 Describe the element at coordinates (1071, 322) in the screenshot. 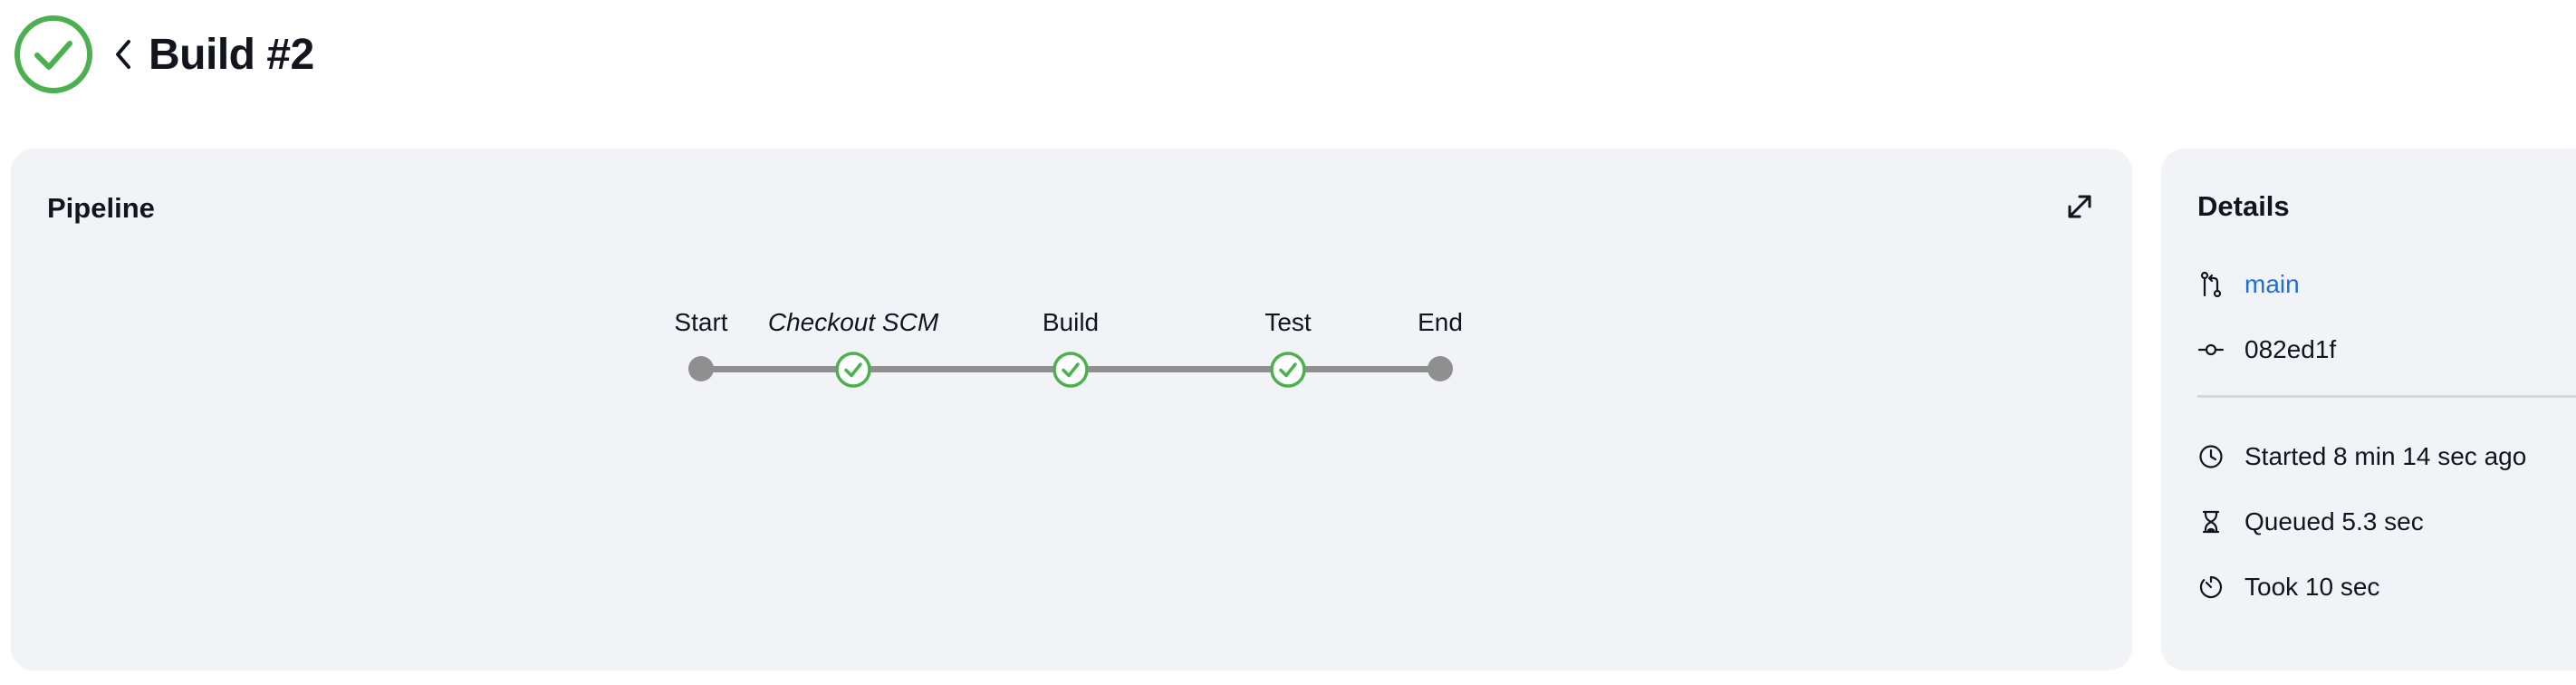

I see `stage-label-build: Build` at that location.